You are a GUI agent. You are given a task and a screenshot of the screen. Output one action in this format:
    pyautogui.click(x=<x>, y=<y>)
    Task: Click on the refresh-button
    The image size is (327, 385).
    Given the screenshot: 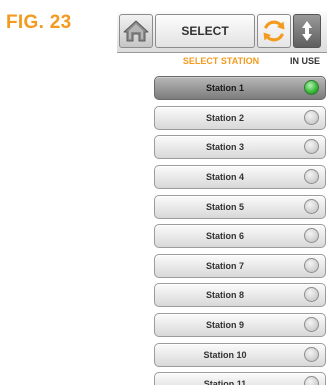 What is the action you would take?
    pyautogui.click(x=274, y=31)
    